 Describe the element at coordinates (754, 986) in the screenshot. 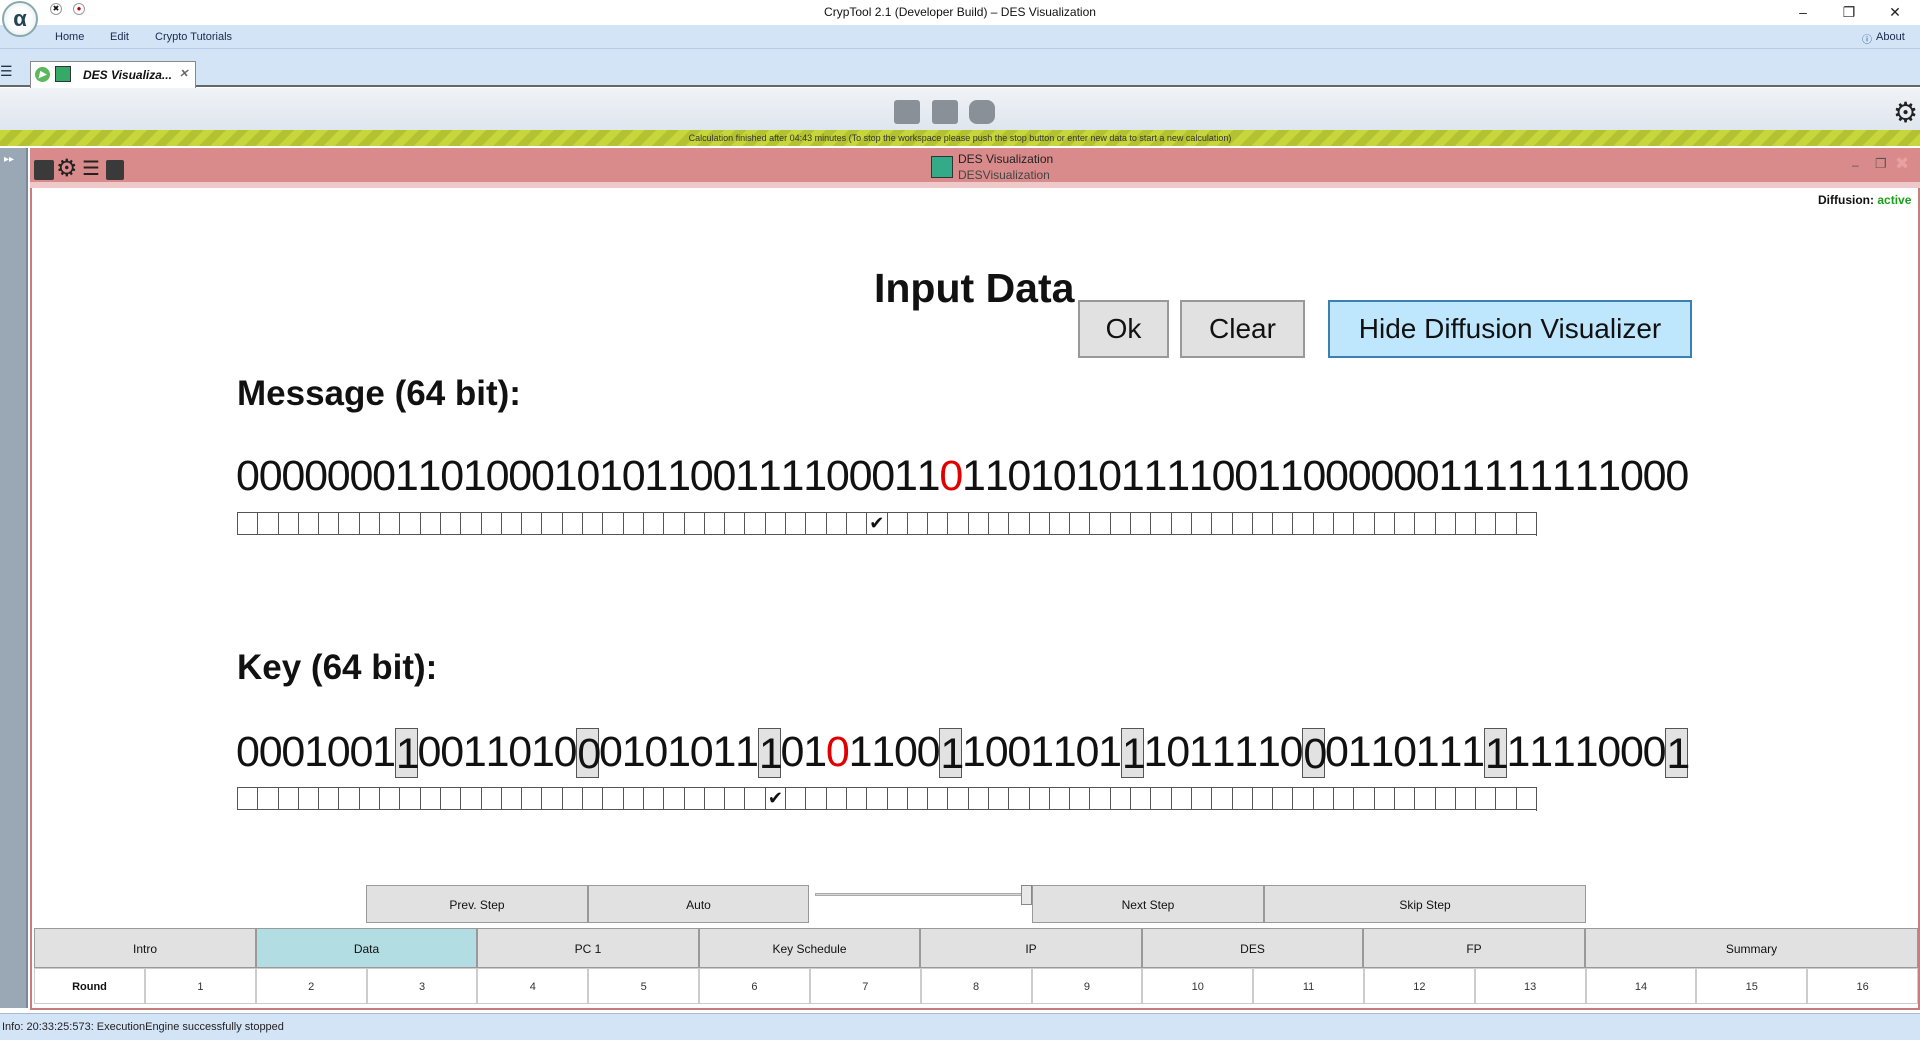

I see `round-button-6: 6` at that location.